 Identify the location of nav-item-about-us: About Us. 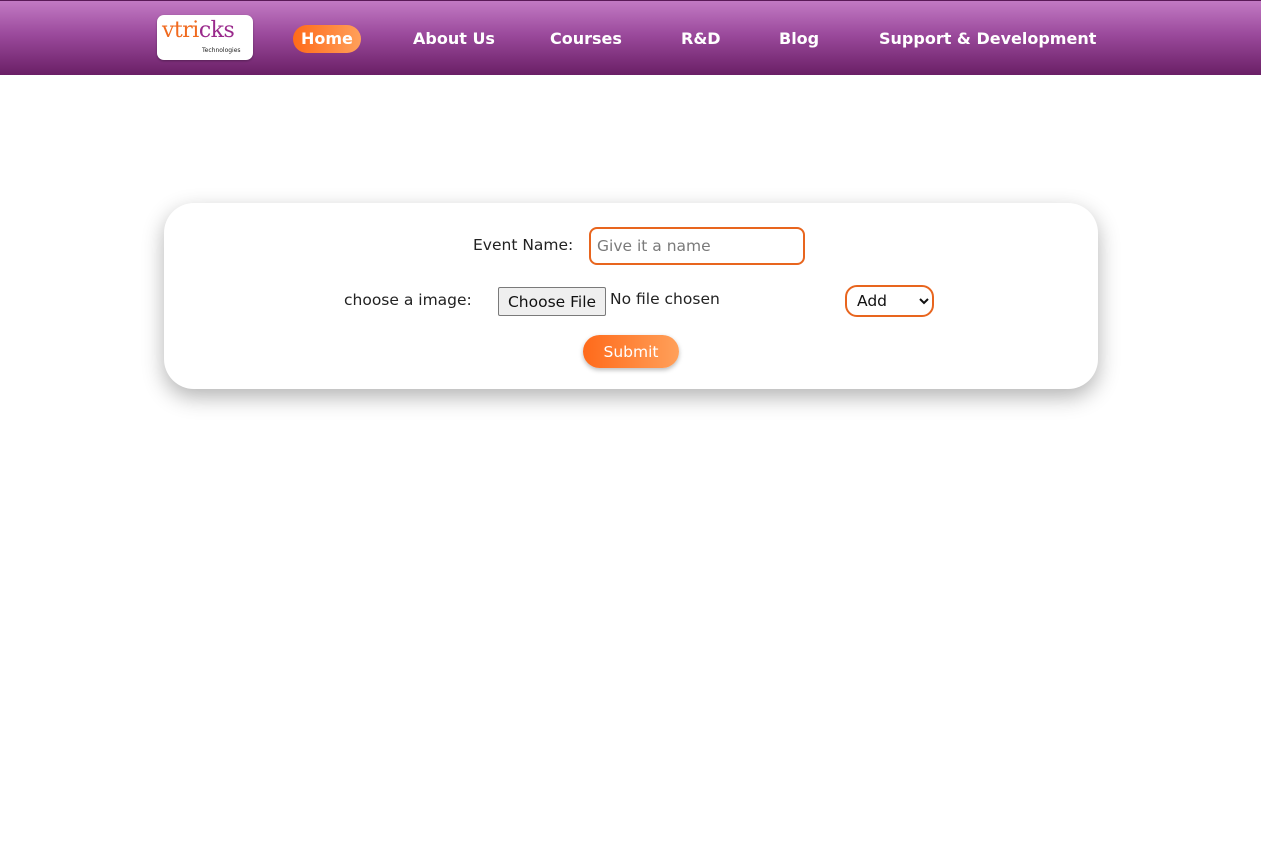
(454, 39).